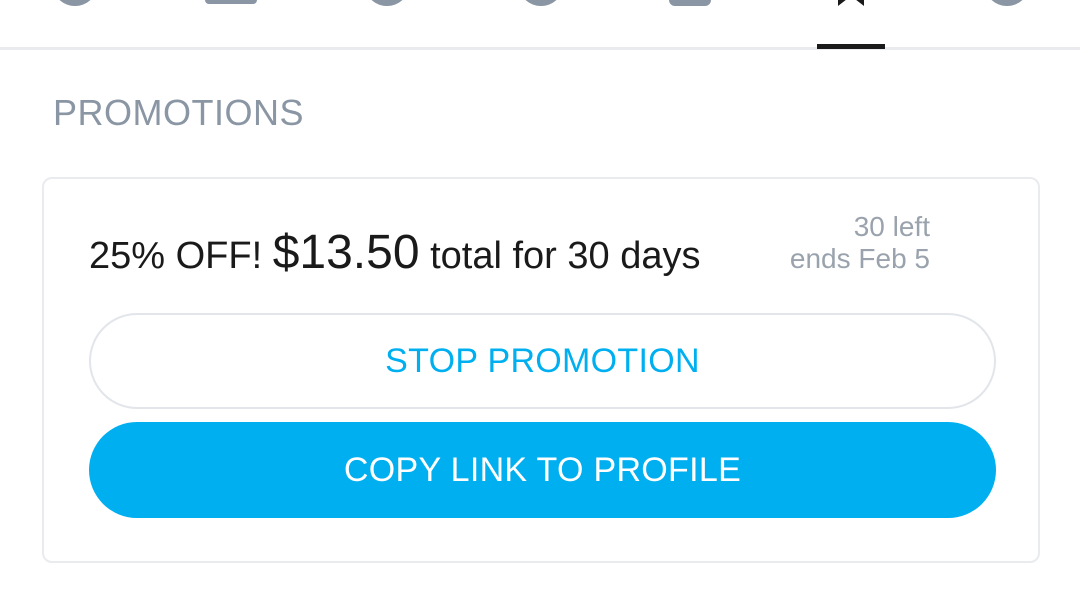 This screenshot has height=605, width=1080. I want to click on tab-user, so click(387, 25).